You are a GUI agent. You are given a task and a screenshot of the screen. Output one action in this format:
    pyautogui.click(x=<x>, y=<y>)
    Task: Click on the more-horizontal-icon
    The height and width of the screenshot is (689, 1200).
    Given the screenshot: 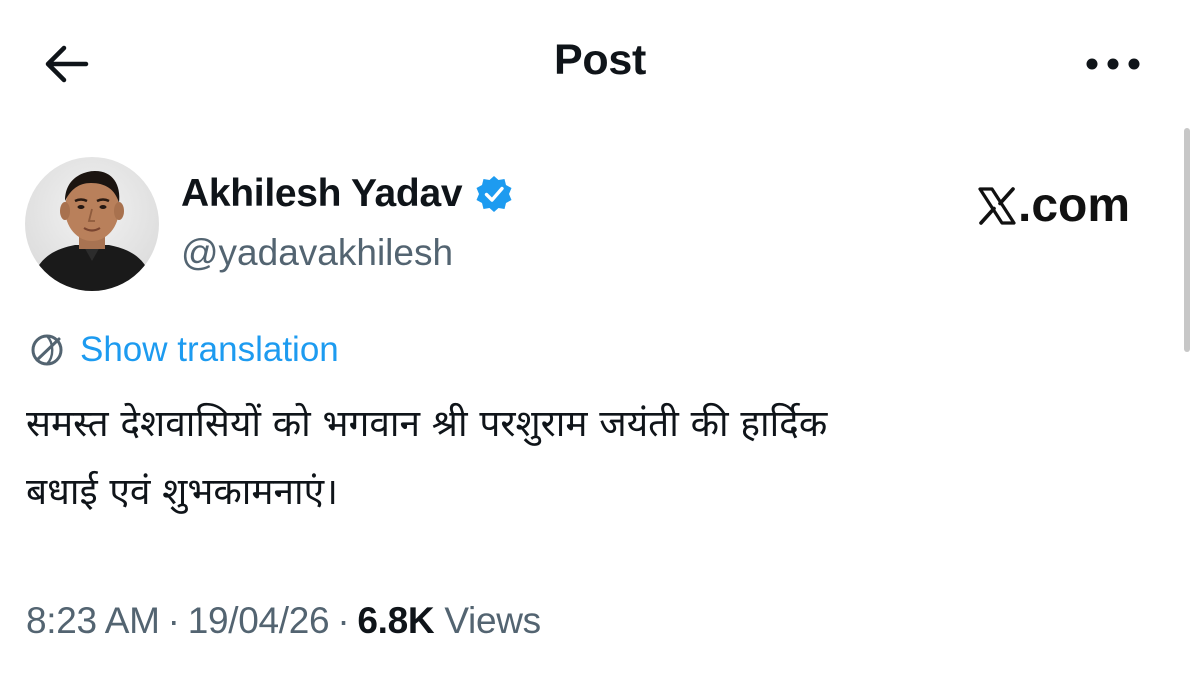 What is the action you would take?
    pyautogui.click(x=1113, y=64)
    